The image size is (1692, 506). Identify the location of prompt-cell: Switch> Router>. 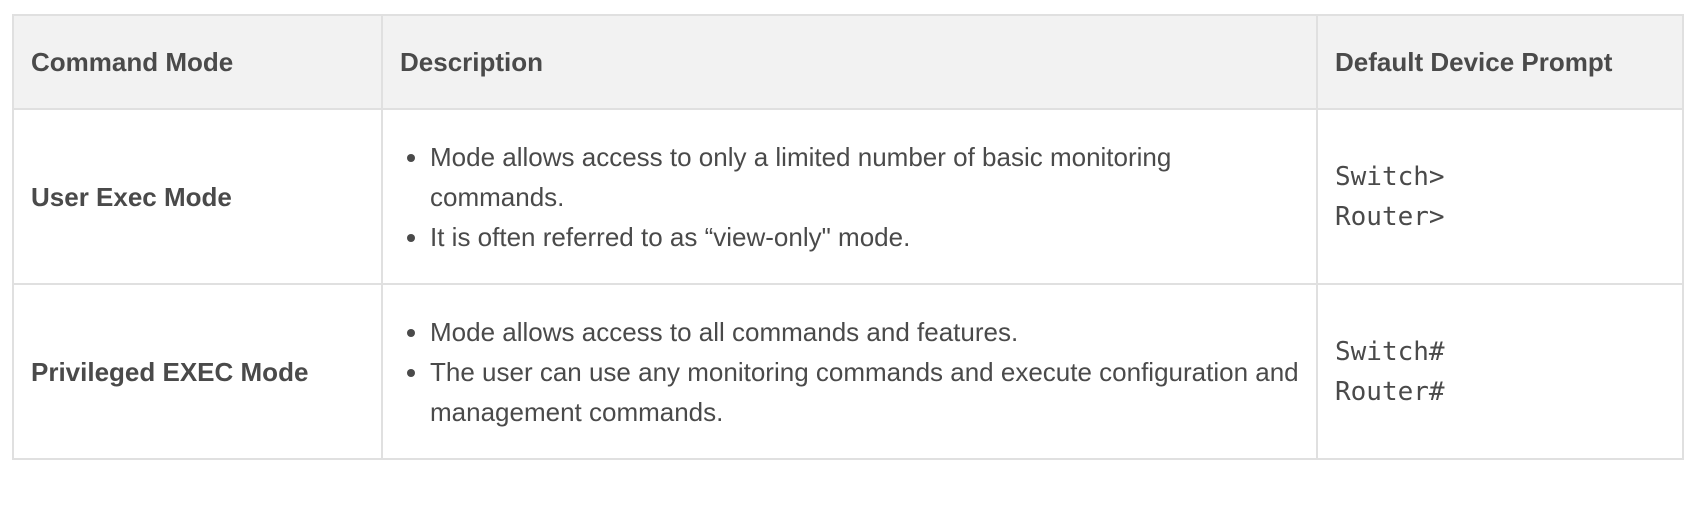
(1500, 196).